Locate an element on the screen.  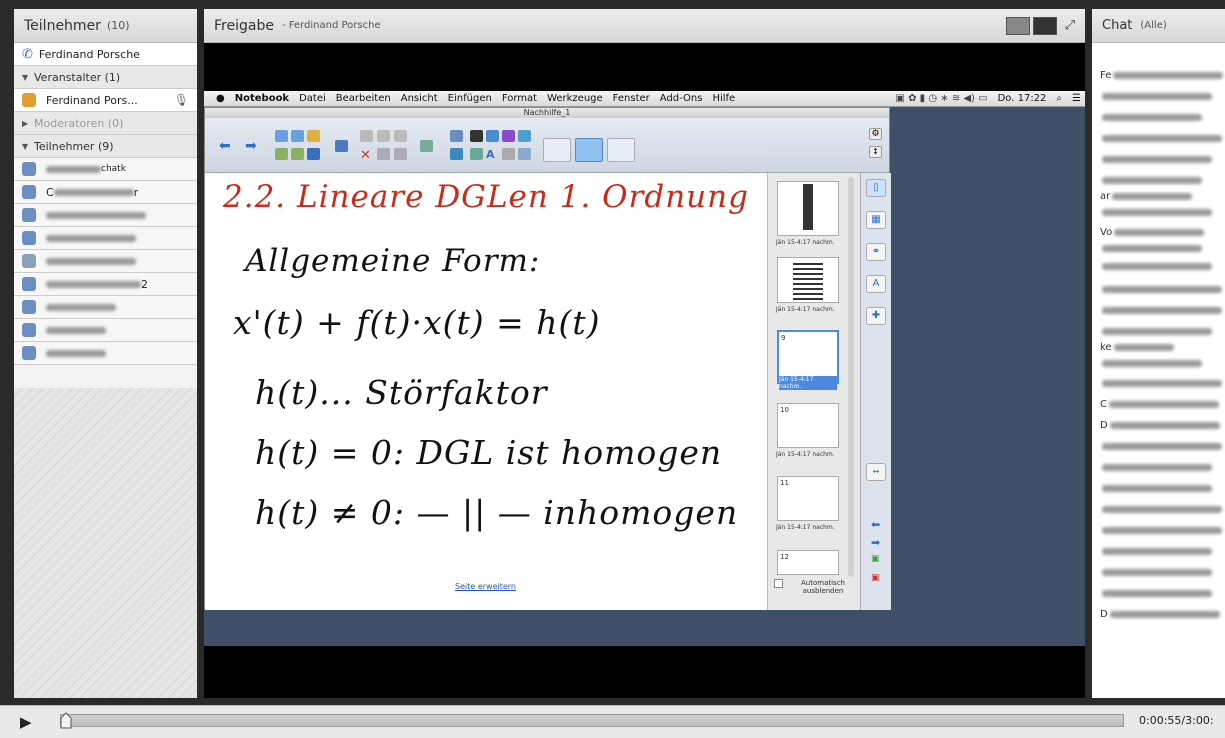
pen-size-medium is located at coordinates (589, 150).